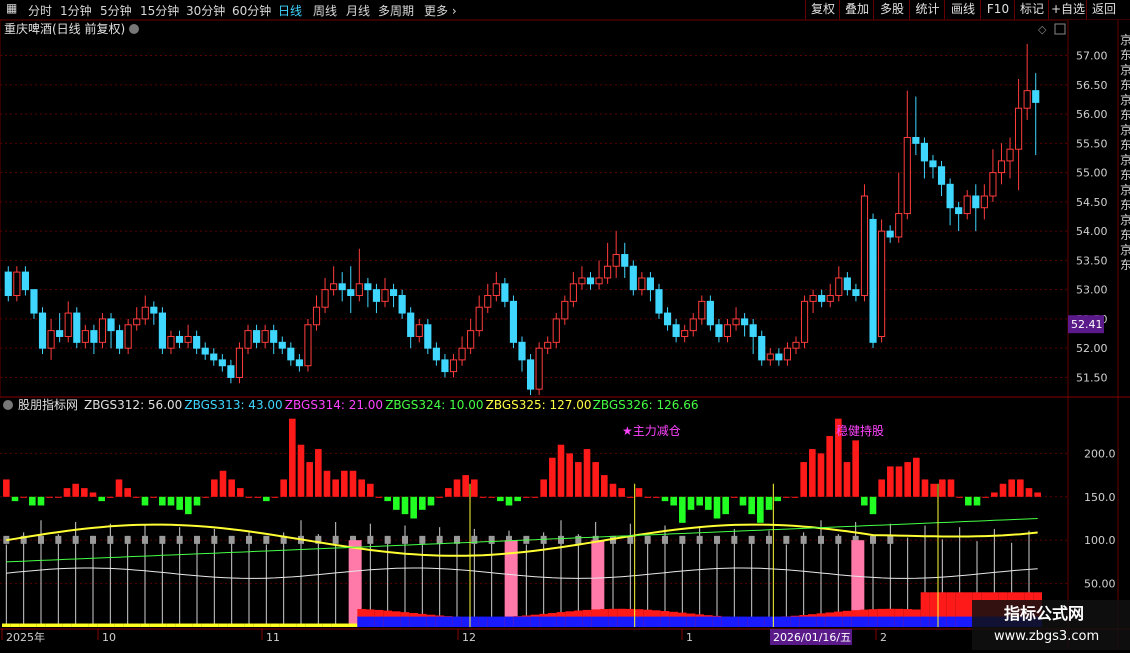  Describe the element at coordinates (1031, 9) in the screenshot. I see `toolbar-button-6: 标记` at that location.